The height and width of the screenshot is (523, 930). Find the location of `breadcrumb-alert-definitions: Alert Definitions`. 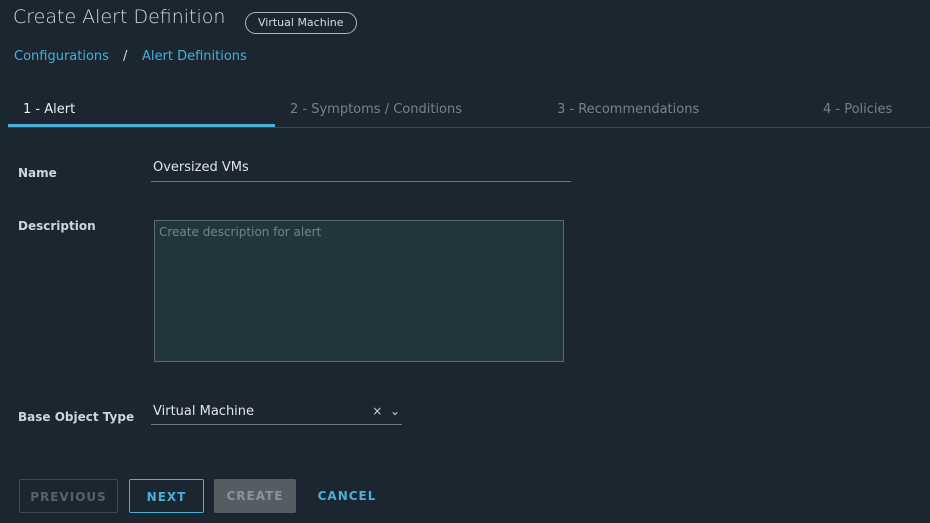

breadcrumb-alert-definitions: Alert Definitions is located at coordinates (194, 56).